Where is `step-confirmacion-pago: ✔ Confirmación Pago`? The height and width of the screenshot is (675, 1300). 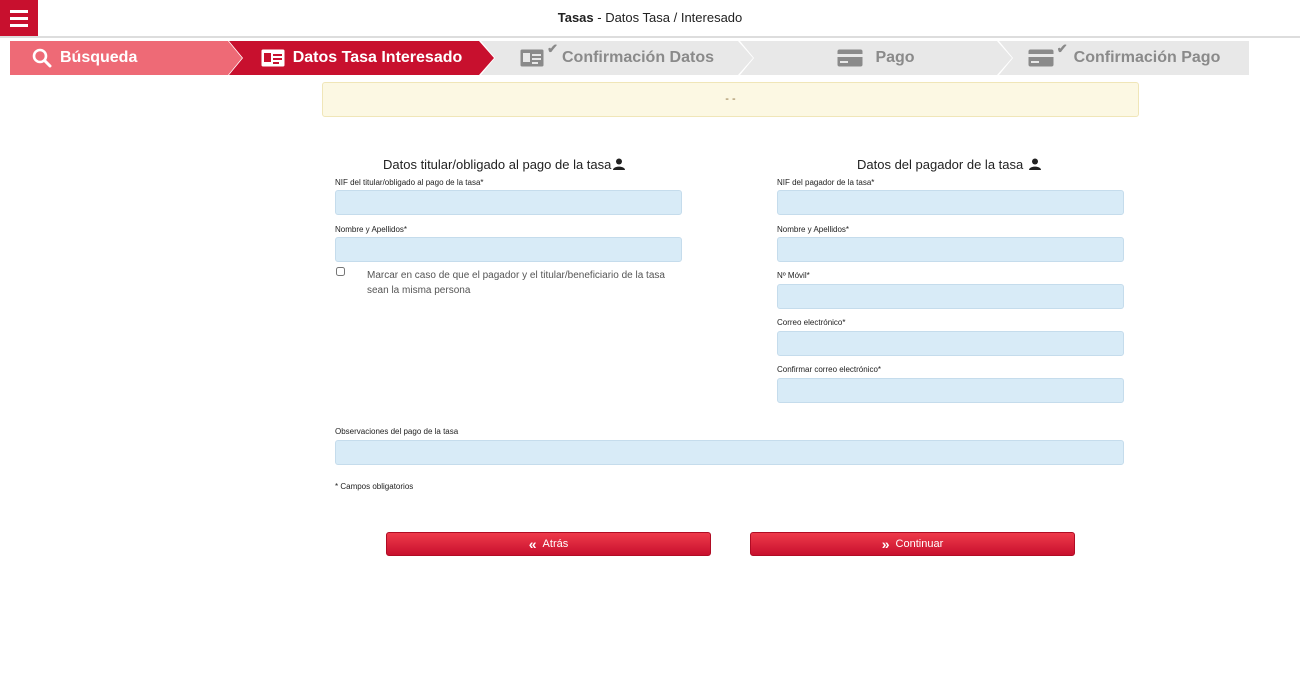 step-confirmacion-pago: ✔ Confirmación Pago is located at coordinates (1124, 58).